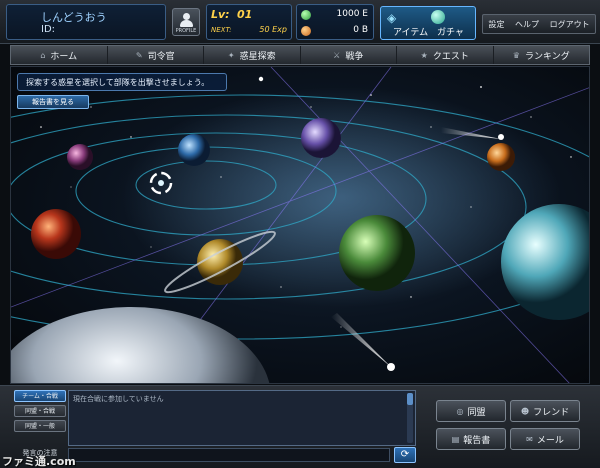  Describe the element at coordinates (231, 55) in the screenshot. I see `planet-icon: ✦` at that location.